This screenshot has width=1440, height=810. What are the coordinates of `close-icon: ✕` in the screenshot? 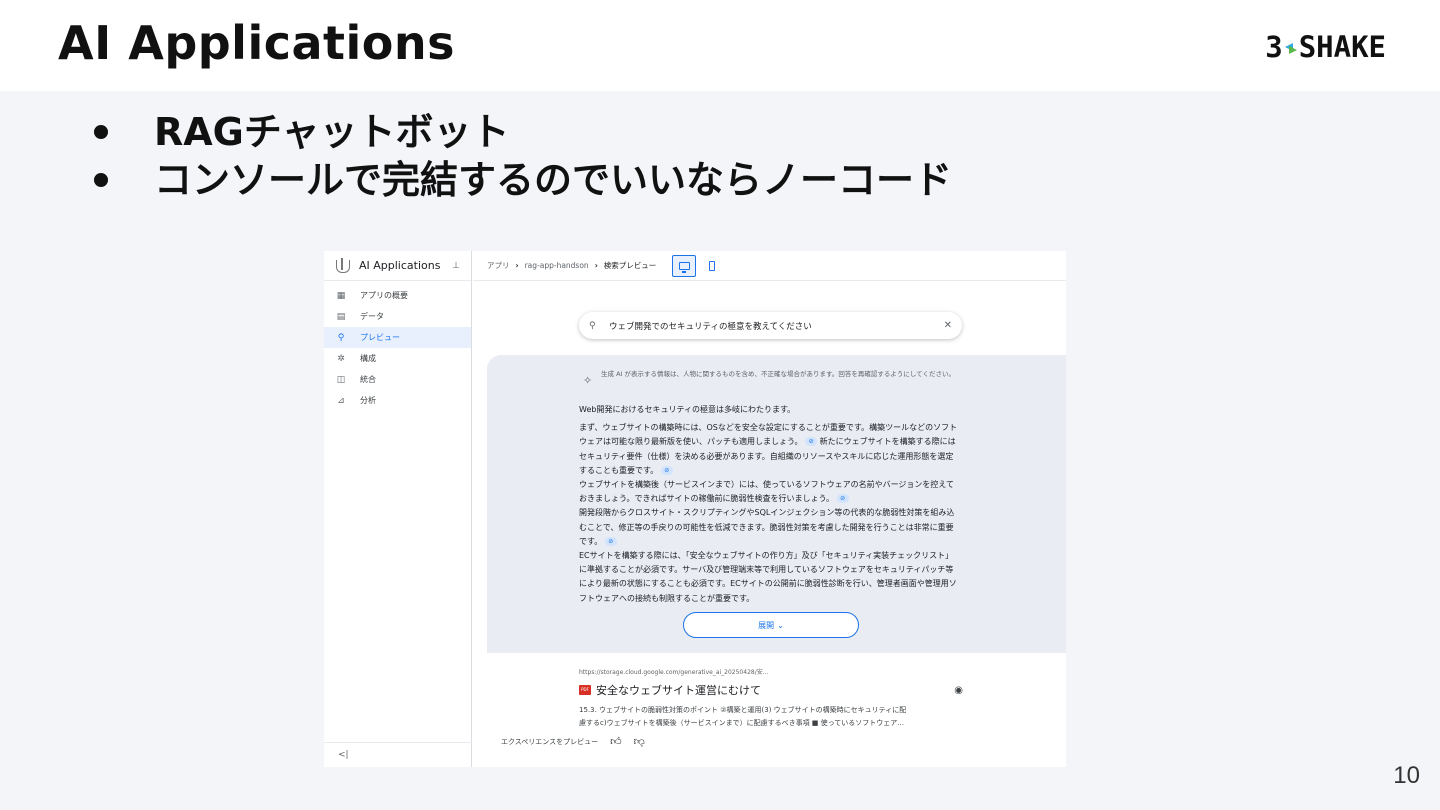 It's located at (948, 325).